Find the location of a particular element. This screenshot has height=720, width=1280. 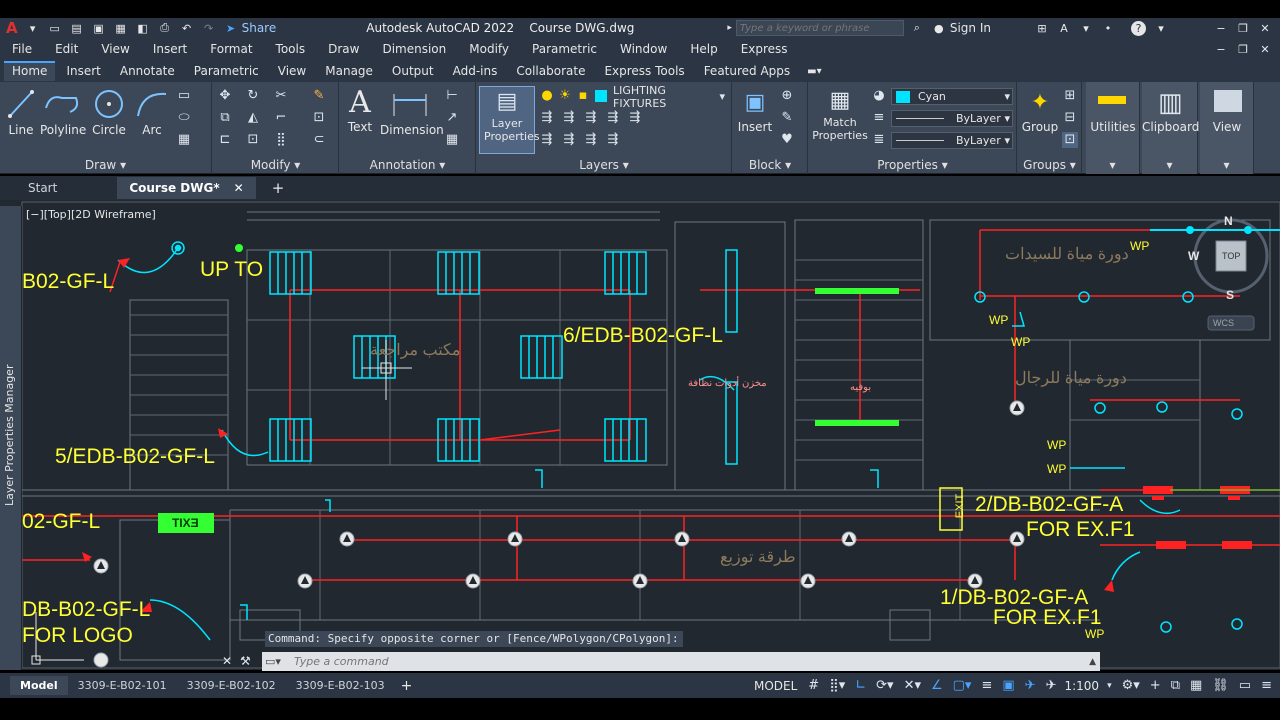

isodraft-icon: ✕▾ is located at coordinates (912, 685).